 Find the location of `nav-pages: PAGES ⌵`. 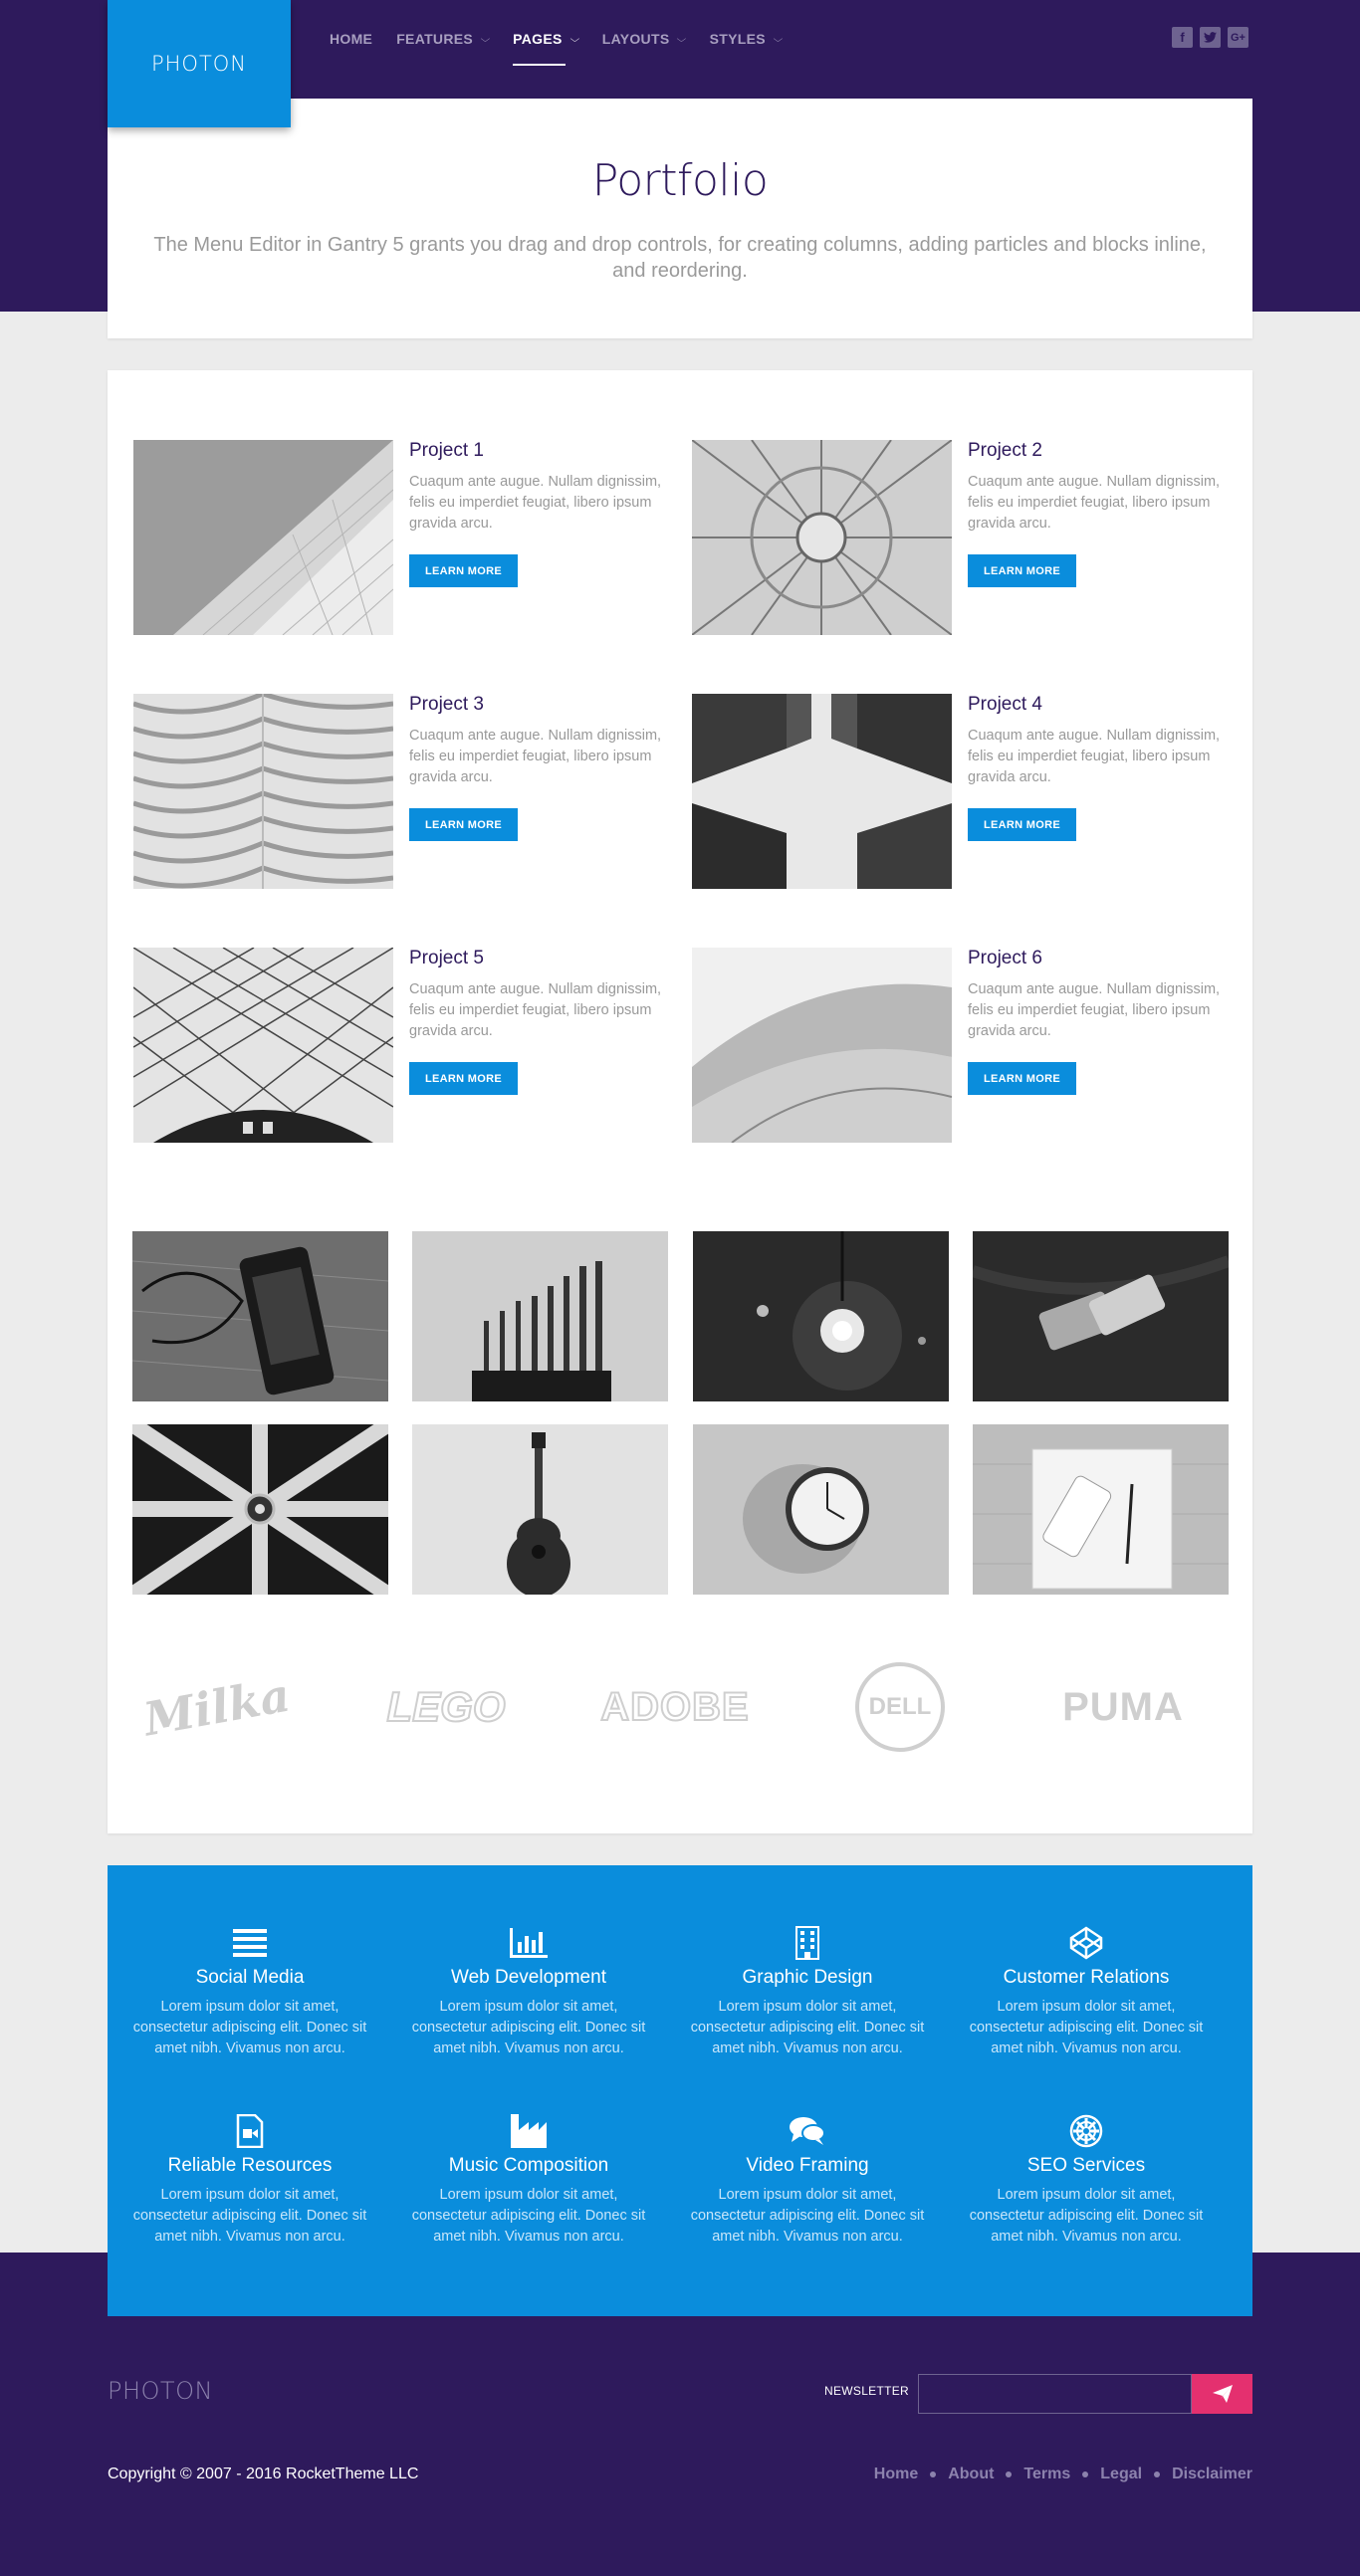

nav-pages: PAGES ⌵ is located at coordinates (546, 39).